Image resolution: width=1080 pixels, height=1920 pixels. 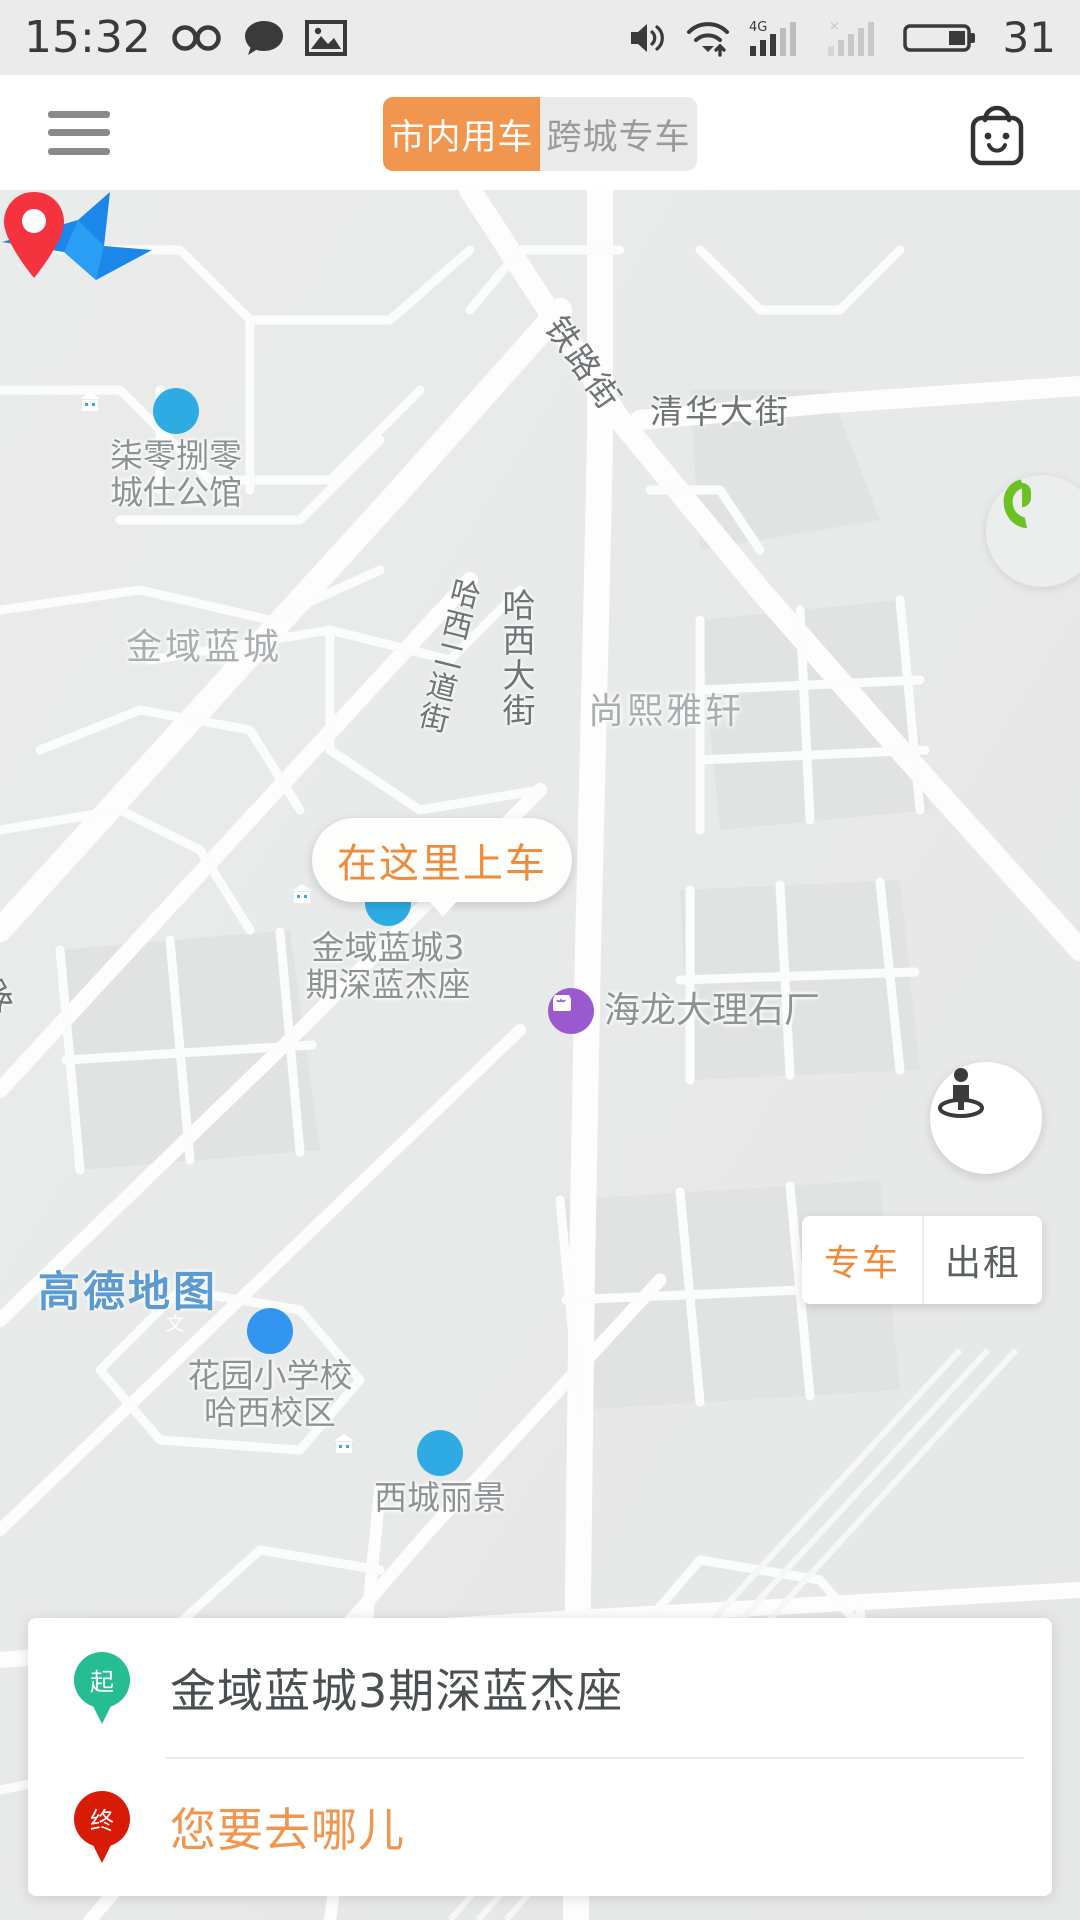 What do you see at coordinates (850, 37) in the screenshot?
I see `signal-disabled-icon: ×` at bounding box center [850, 37].